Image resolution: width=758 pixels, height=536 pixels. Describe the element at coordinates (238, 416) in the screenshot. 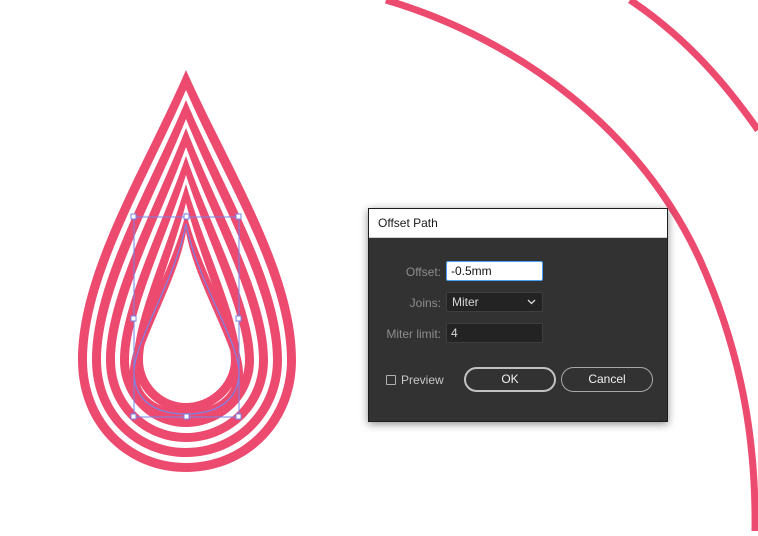

I see `handle-bottom-right` at that location.